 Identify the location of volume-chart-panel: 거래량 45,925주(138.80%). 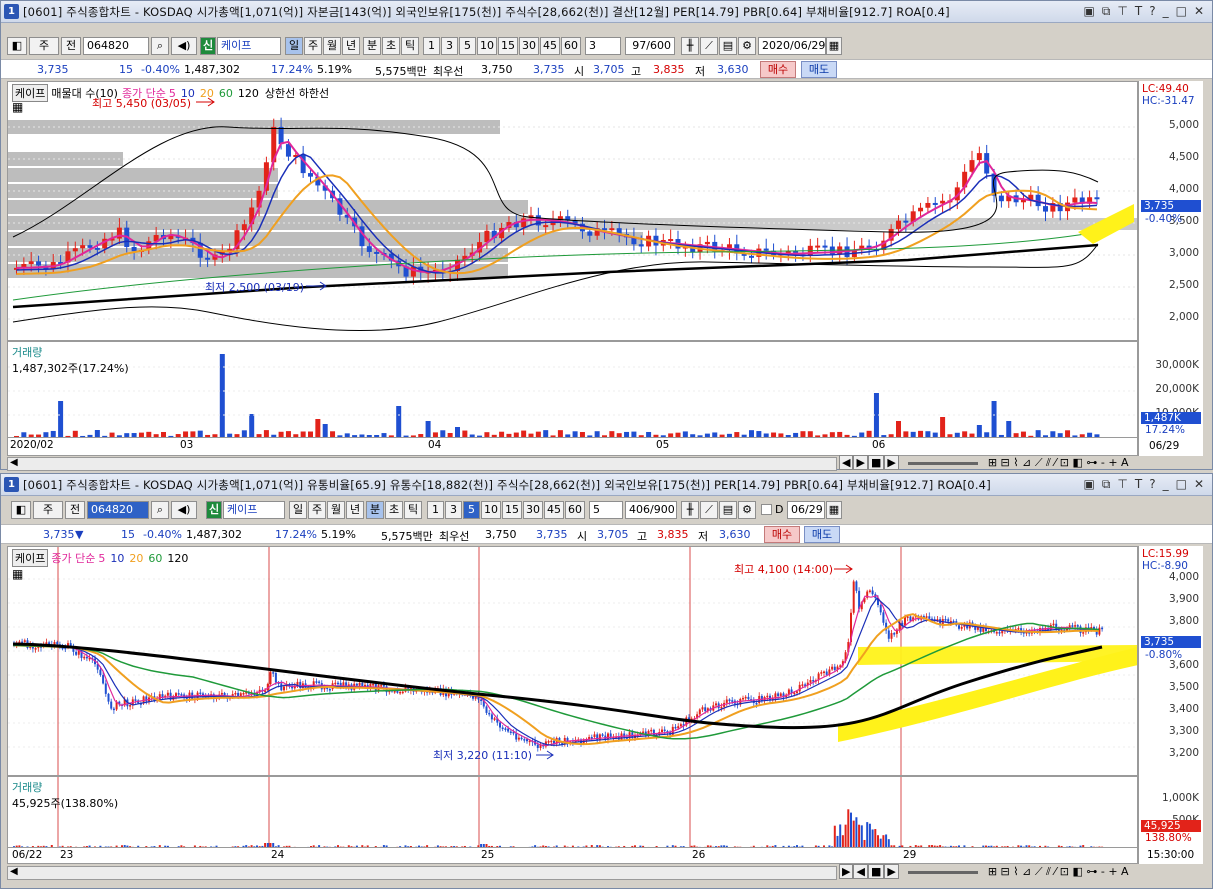
(572, 812).